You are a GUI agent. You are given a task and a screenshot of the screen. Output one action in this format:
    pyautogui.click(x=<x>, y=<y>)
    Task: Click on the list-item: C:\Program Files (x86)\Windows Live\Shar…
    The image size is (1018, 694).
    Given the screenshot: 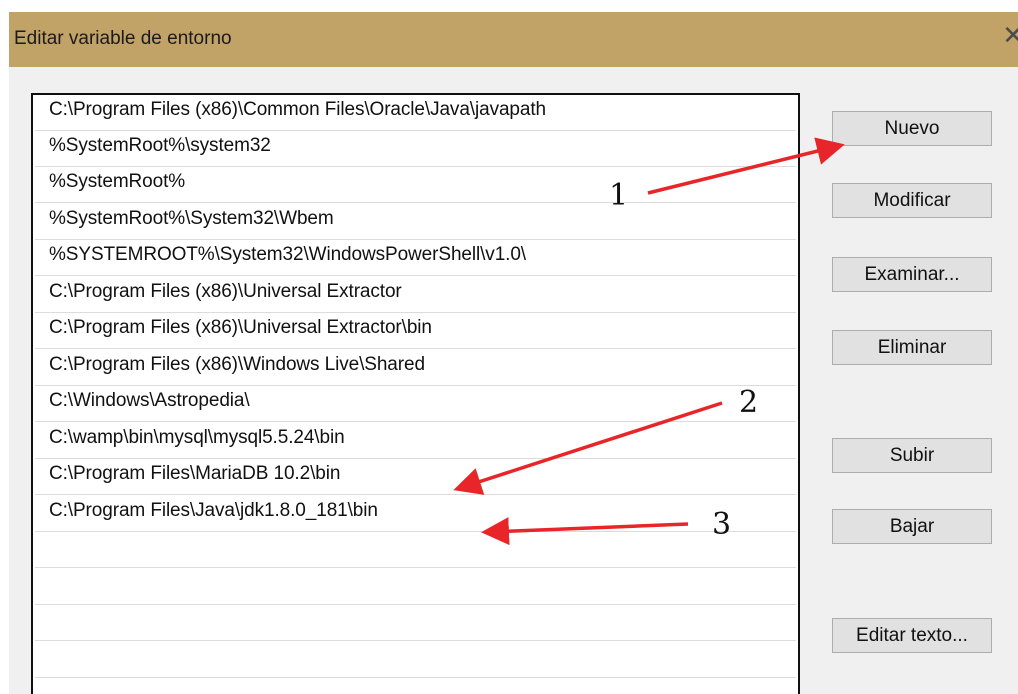 What is the action you would take?
    pyautogui.click(x=415, y=368)
    